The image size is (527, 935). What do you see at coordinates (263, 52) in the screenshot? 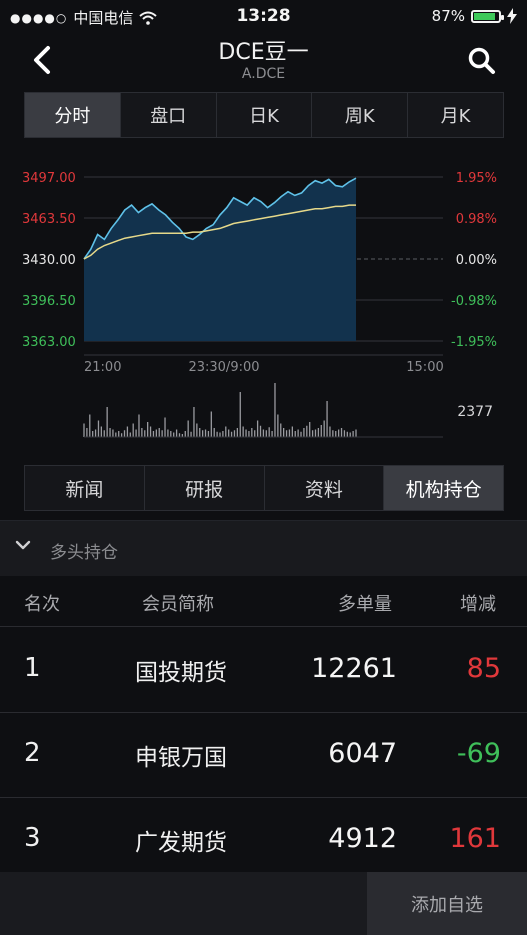
I see `page-title: DCE豆一` at bounding box center [263, 52].